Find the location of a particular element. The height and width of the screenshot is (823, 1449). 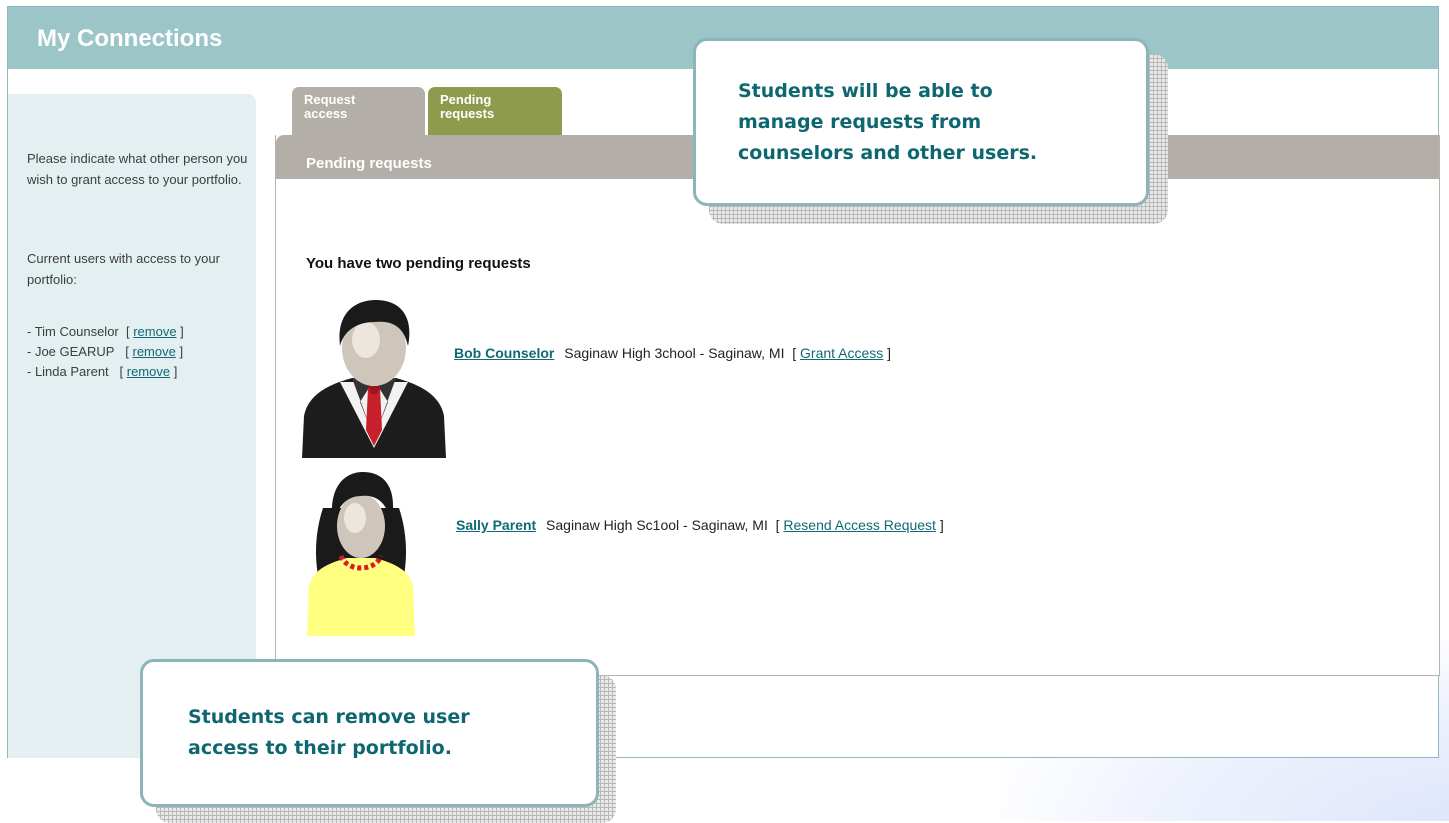

list-item: - Linda Parent [ remove ] is located at coordinates (102, 371).